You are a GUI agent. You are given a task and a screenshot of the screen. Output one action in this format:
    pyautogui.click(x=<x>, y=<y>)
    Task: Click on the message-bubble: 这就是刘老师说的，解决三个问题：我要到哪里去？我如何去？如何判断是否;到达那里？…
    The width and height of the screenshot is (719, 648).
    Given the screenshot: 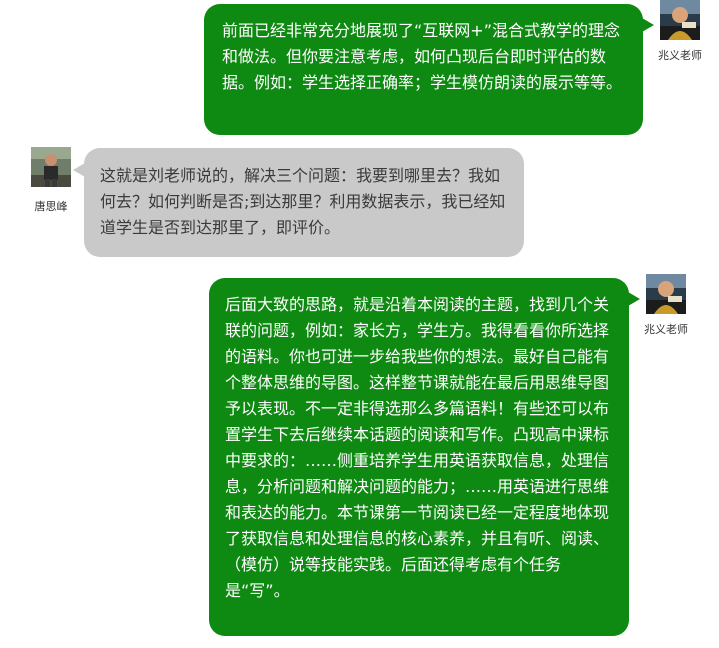 What is the action you would take?
    pyautogui.click(x=304, y=202)
    